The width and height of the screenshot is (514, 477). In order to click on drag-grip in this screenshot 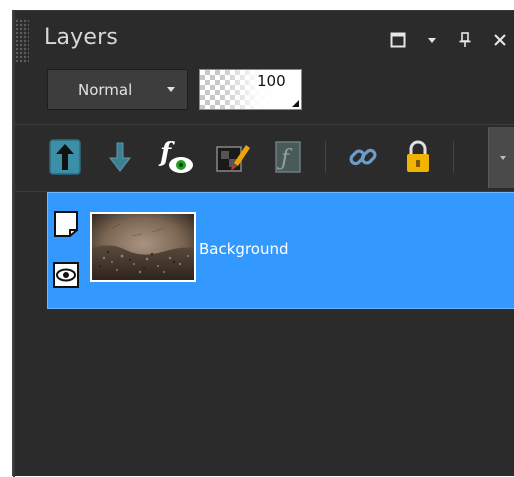, I will do `click(22, 41)`.